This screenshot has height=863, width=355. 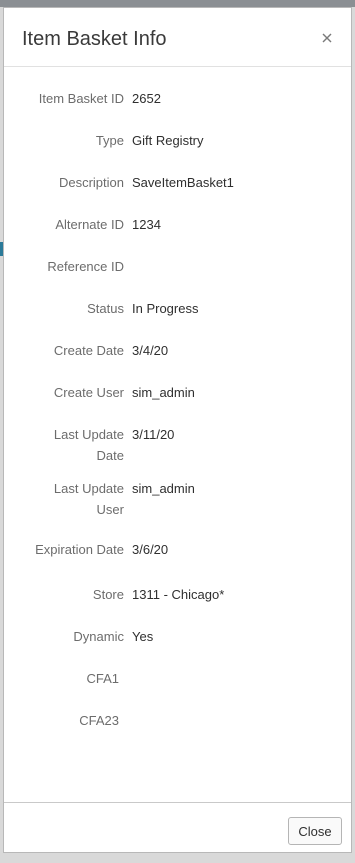 I want to click on blank-area, so click(x=138, y=774).